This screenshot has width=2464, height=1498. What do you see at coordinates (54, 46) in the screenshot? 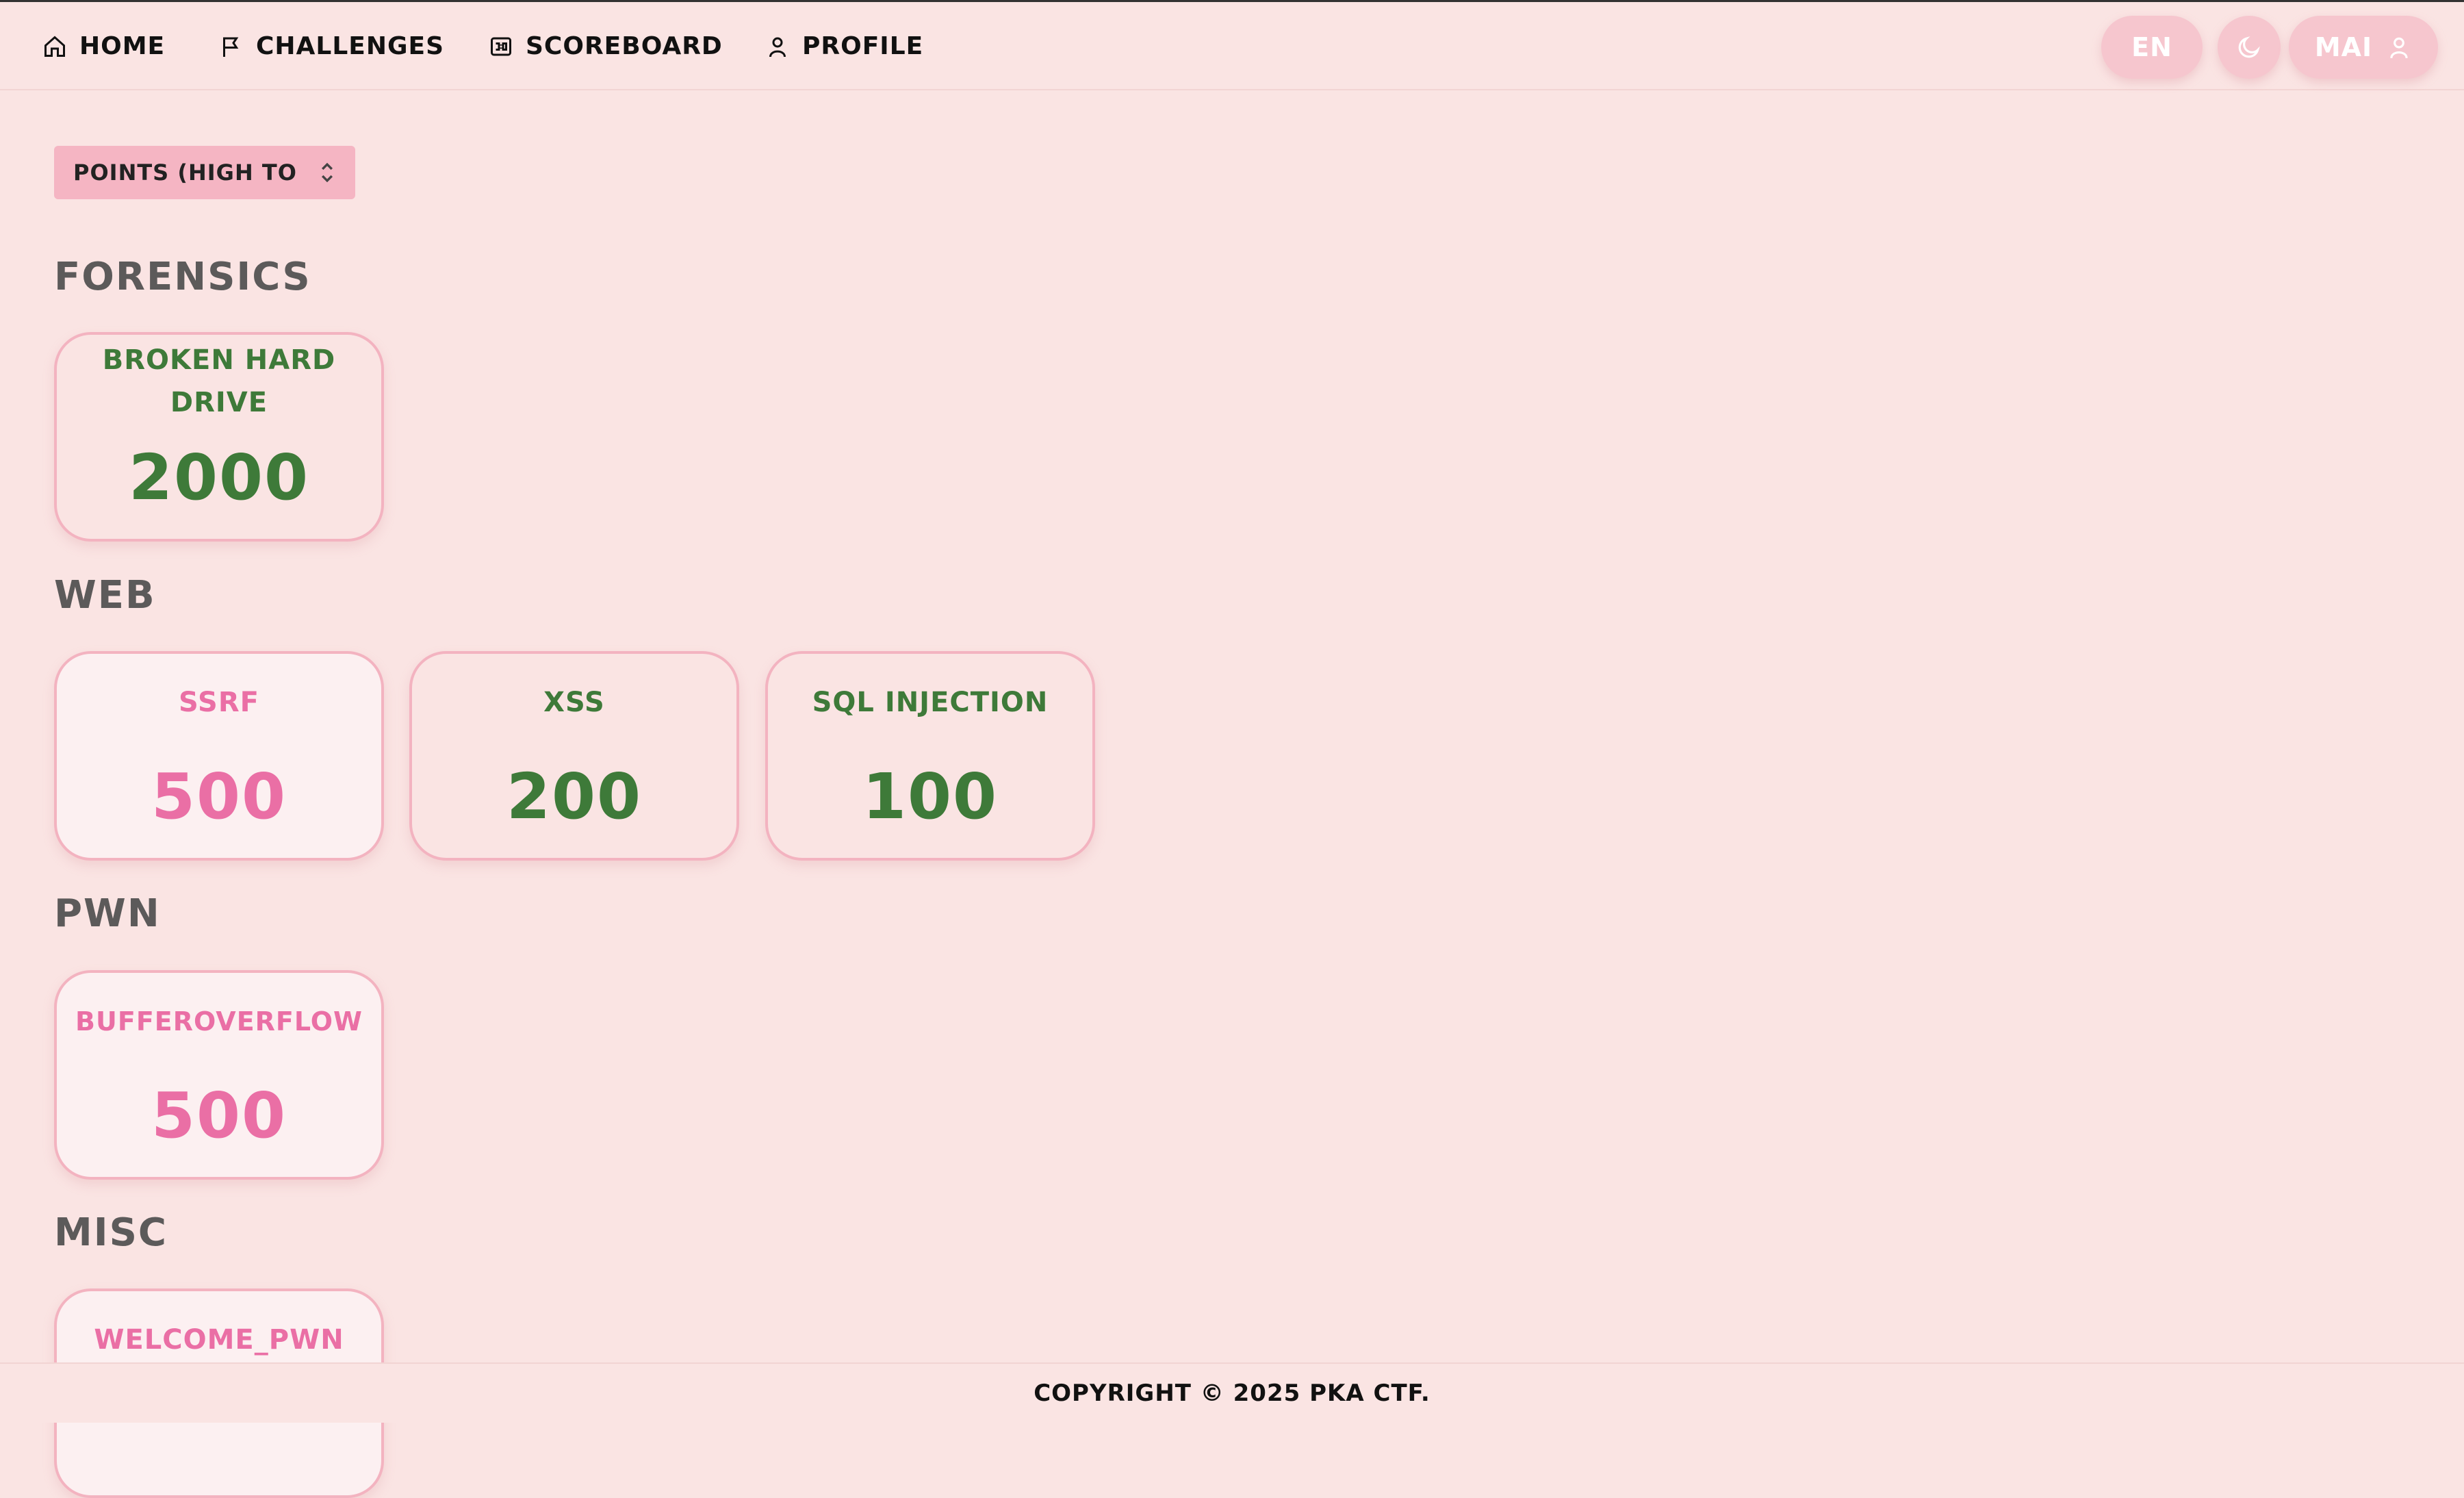
I see `home-icon` at bounding box center [54, 46].